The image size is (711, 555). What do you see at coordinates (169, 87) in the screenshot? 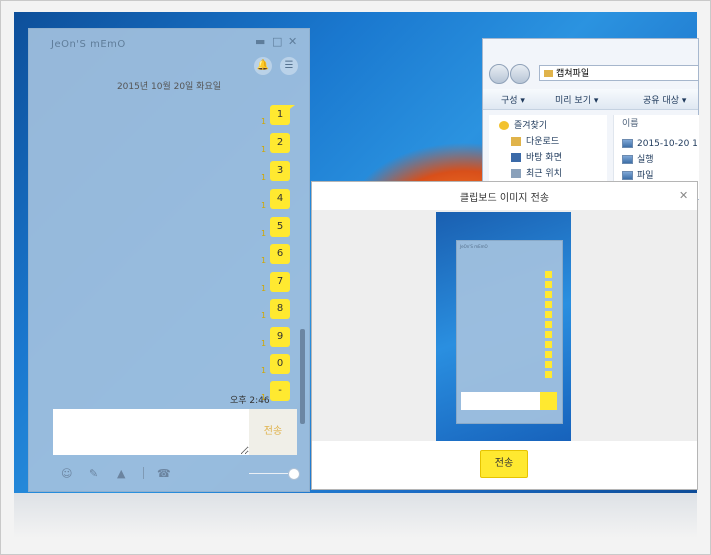
I see `date-label: 2015년 10월 20일 화요일` at bounding box center [169, 87].